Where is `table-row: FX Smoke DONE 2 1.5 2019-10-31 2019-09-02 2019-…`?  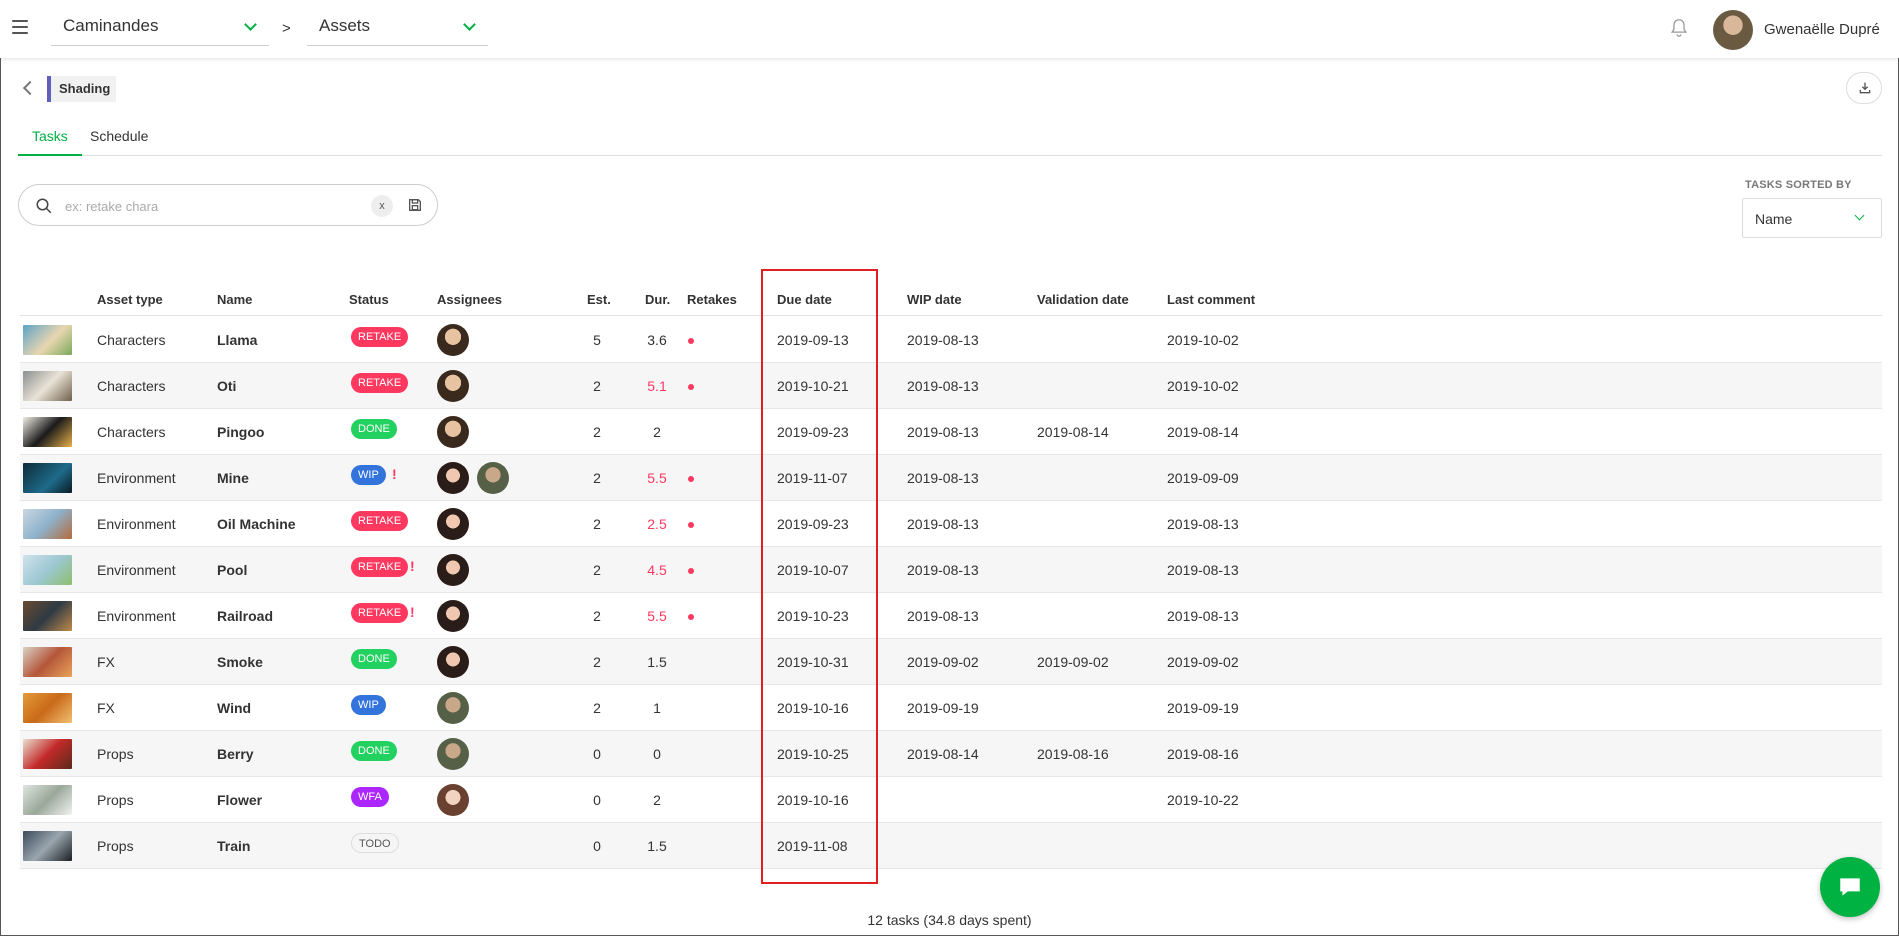
table-row: FX Smoke DONE 2 1.5 2019-10-31 2019-09-02 2019-… is located at coordinates (951, 662).